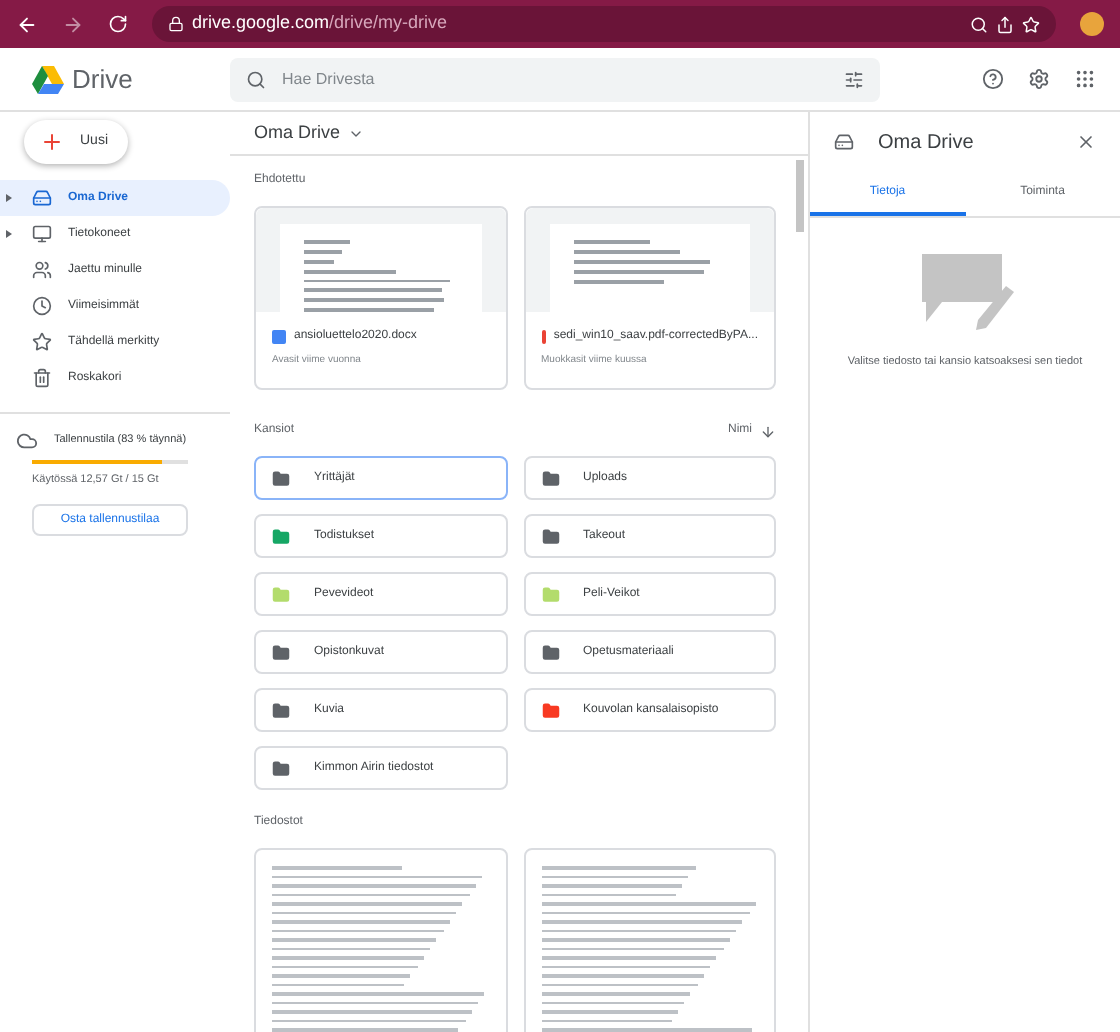 This screenshot has height=1032, width=1120. Describe the element at coordinates (52, 142) in the screenshot. I see `plus-icon` at that location.